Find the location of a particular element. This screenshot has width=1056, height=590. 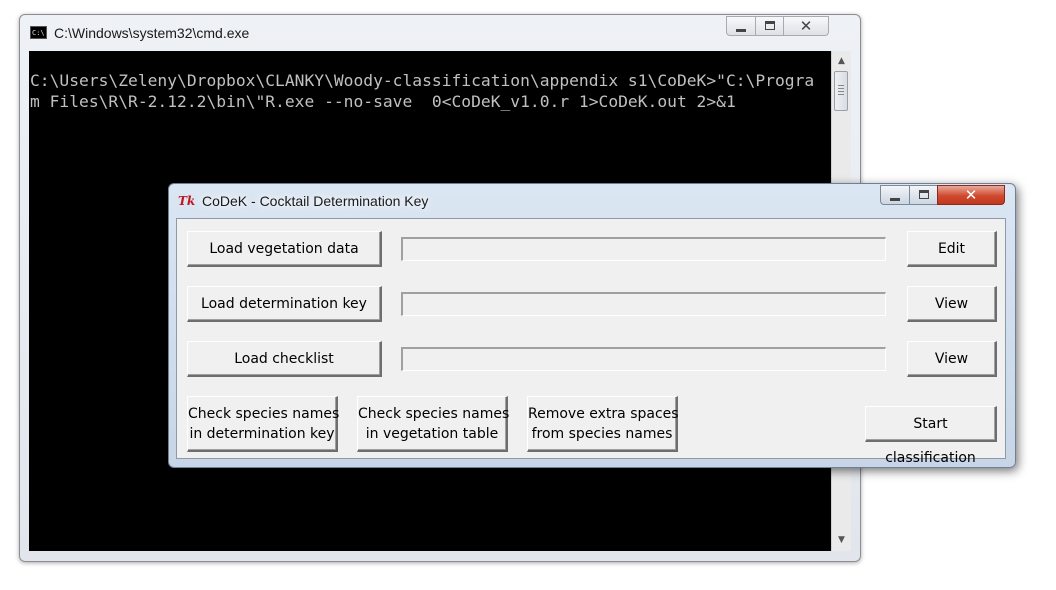

scroll-up-arrow-icon: ▲ is located at coordinates (841, 61).